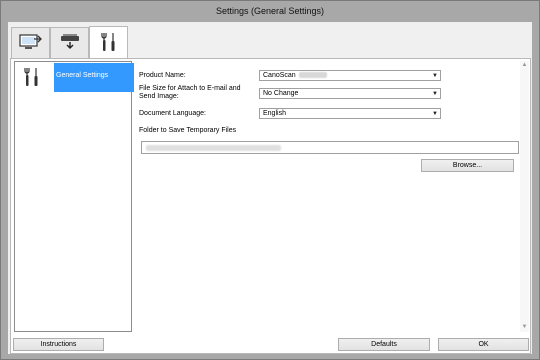 The width and height of the screenshot is (540, 360). I want to click on scanner-download-icon, so click(70, 43).